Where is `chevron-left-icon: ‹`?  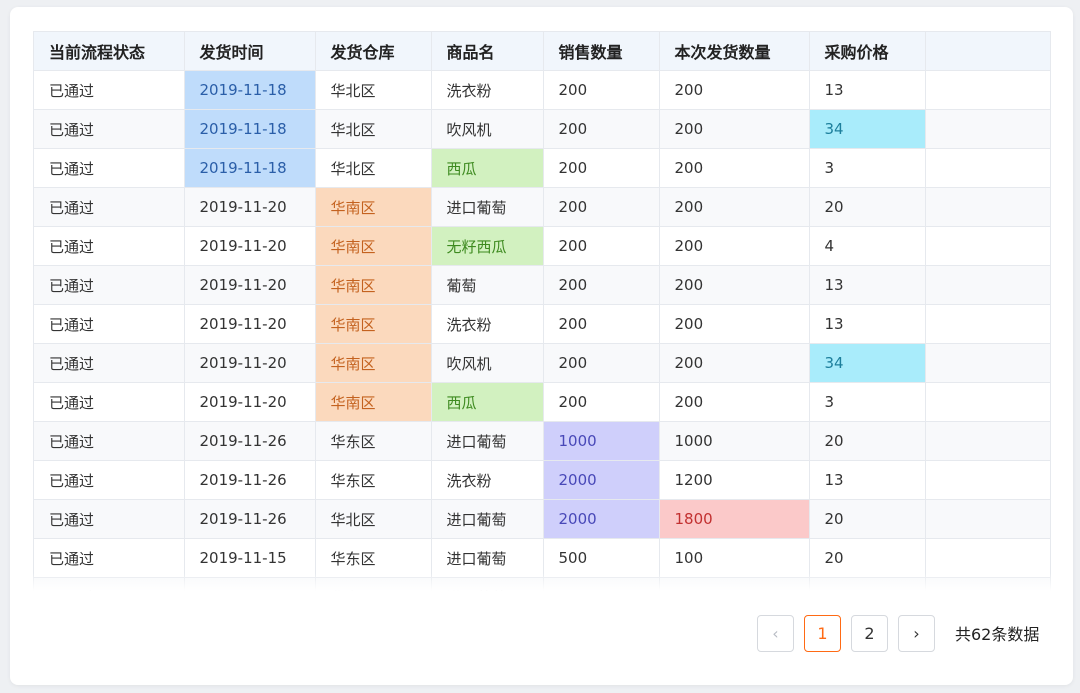 chevron-left-icon: ‹ is located at coordinates (775, 633).